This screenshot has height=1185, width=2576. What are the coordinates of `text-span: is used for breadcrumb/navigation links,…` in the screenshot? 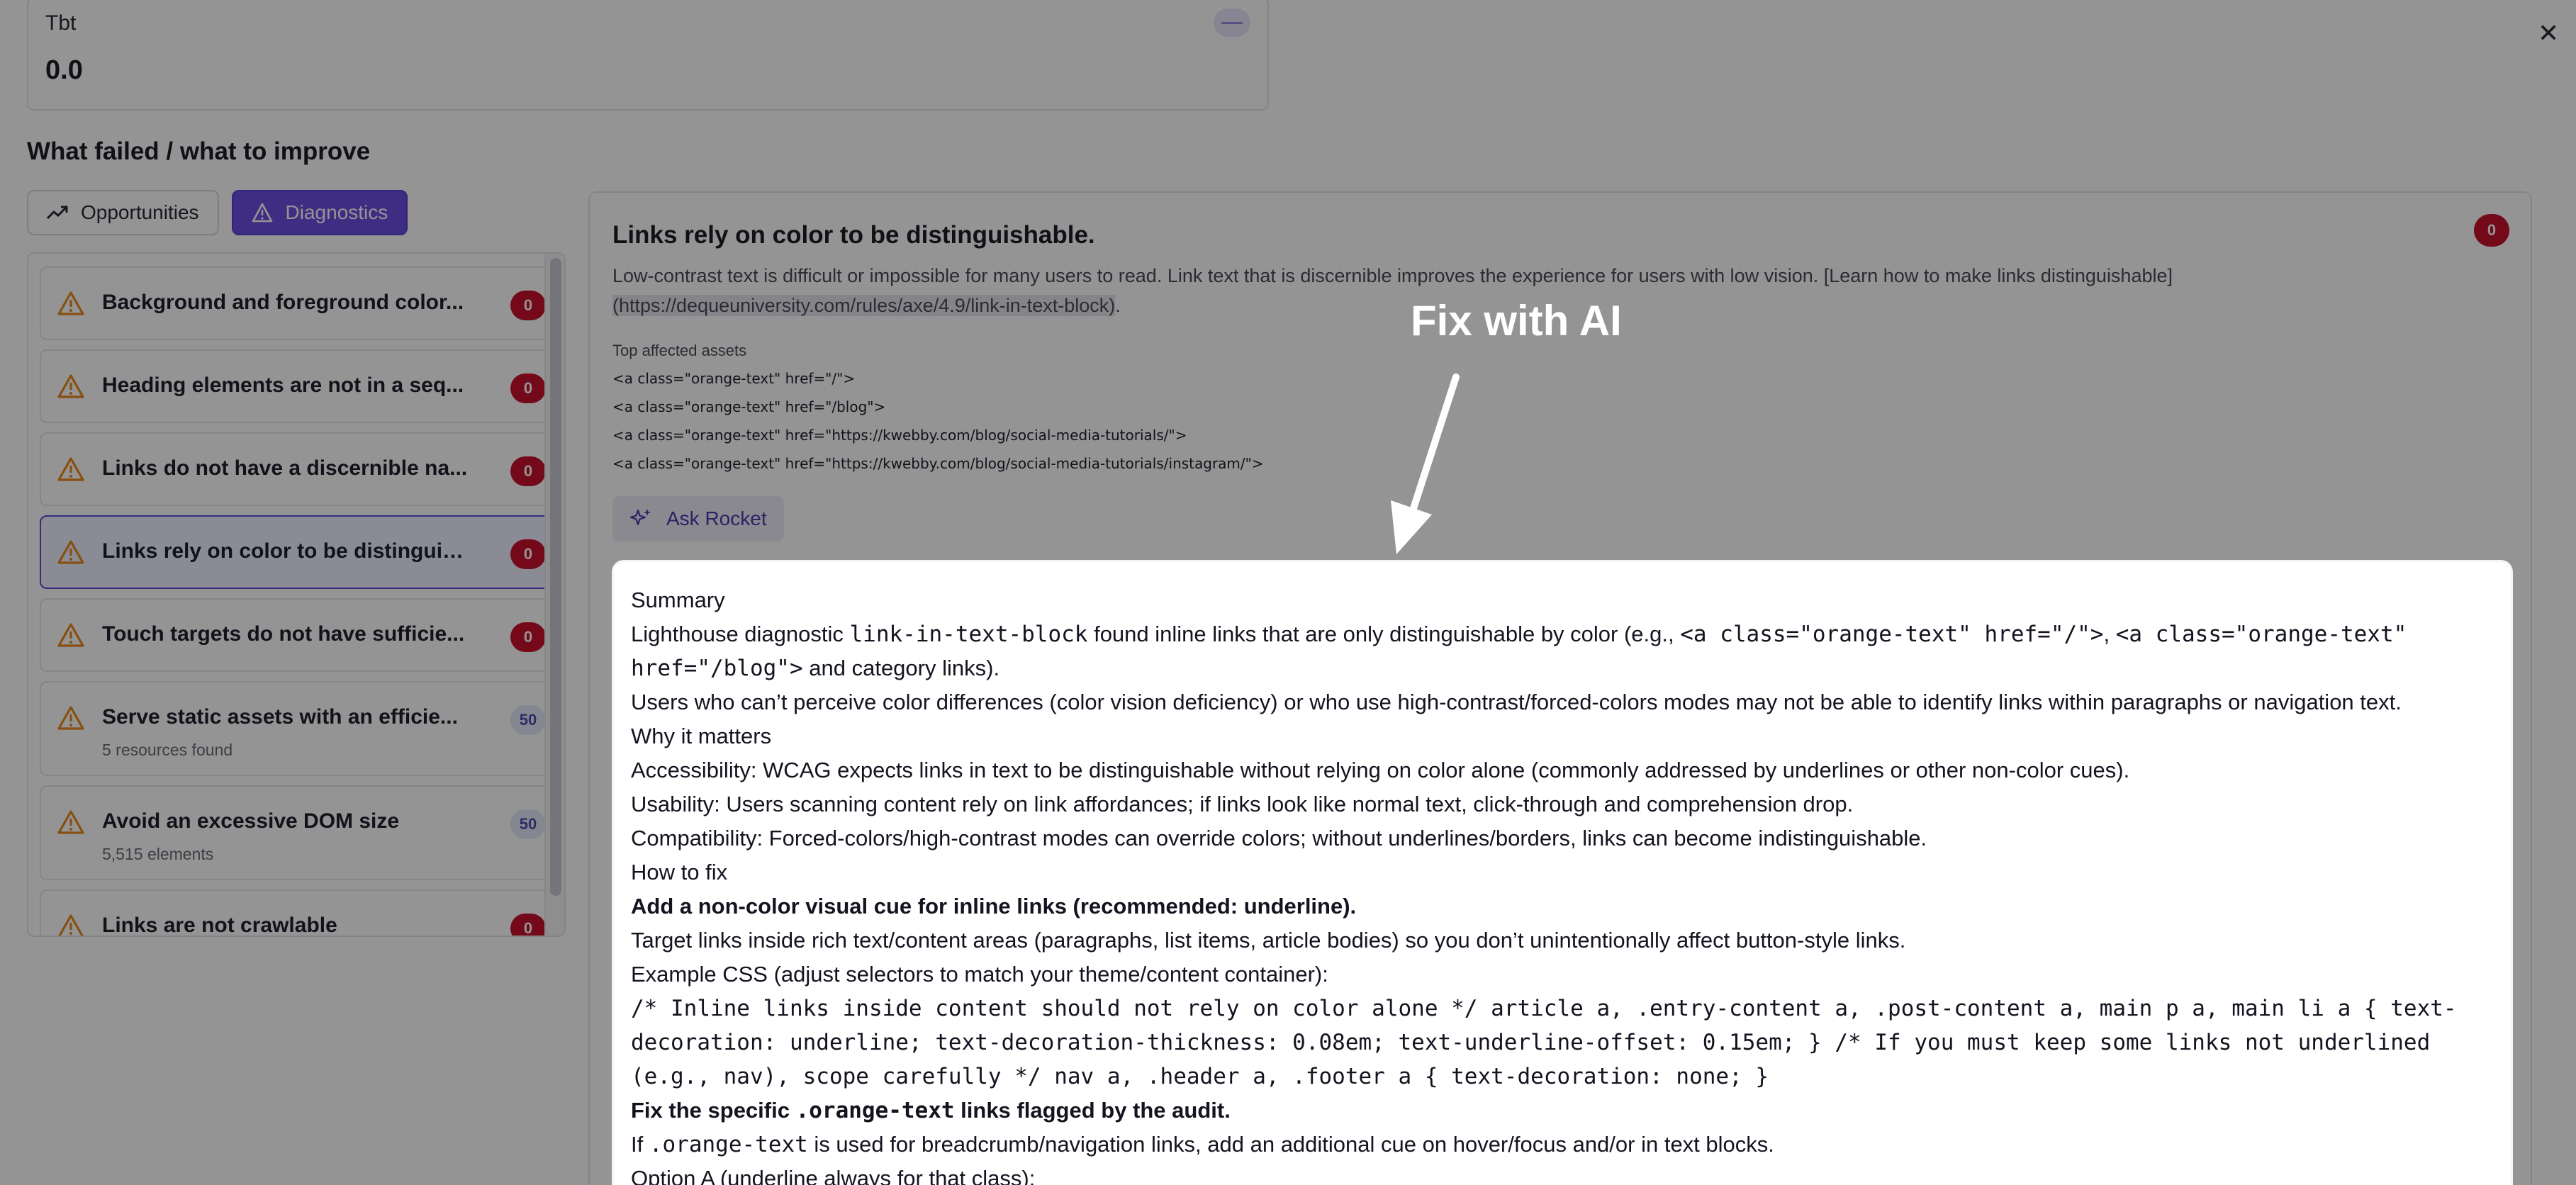 It's located at (1290, 1144).